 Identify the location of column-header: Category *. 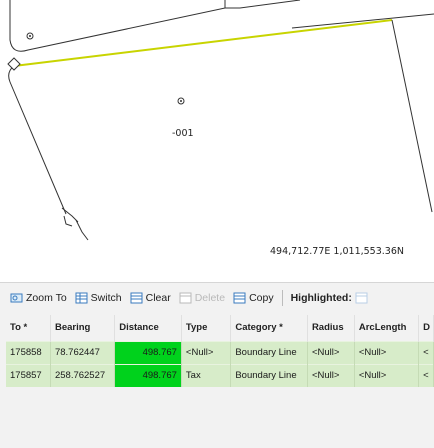
(269, 328).